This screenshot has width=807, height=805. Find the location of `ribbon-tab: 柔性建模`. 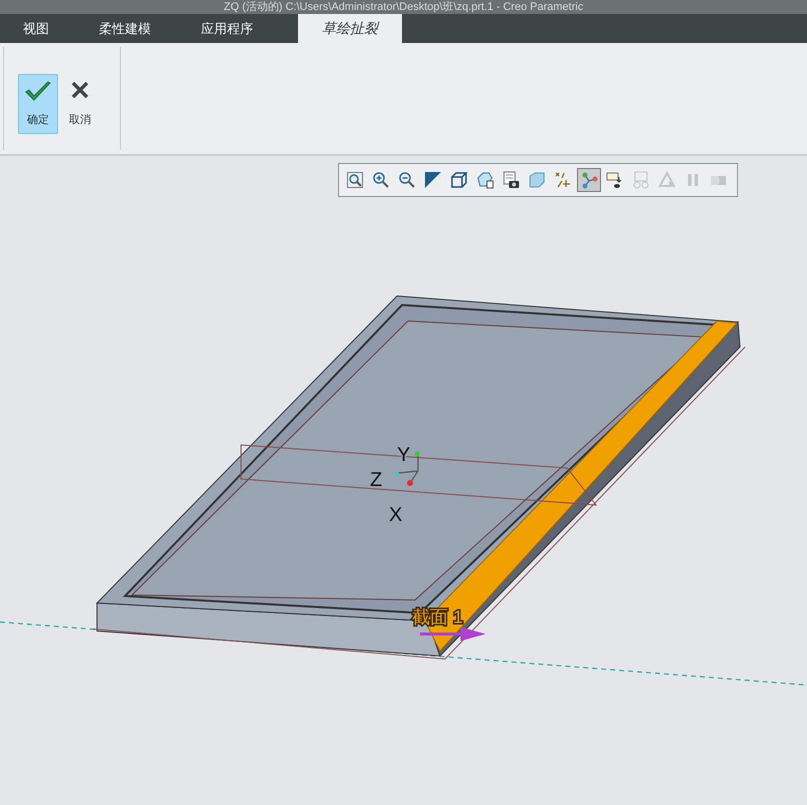

ribbon-tab: 柔性建模 is located at coordinates (125, 28).